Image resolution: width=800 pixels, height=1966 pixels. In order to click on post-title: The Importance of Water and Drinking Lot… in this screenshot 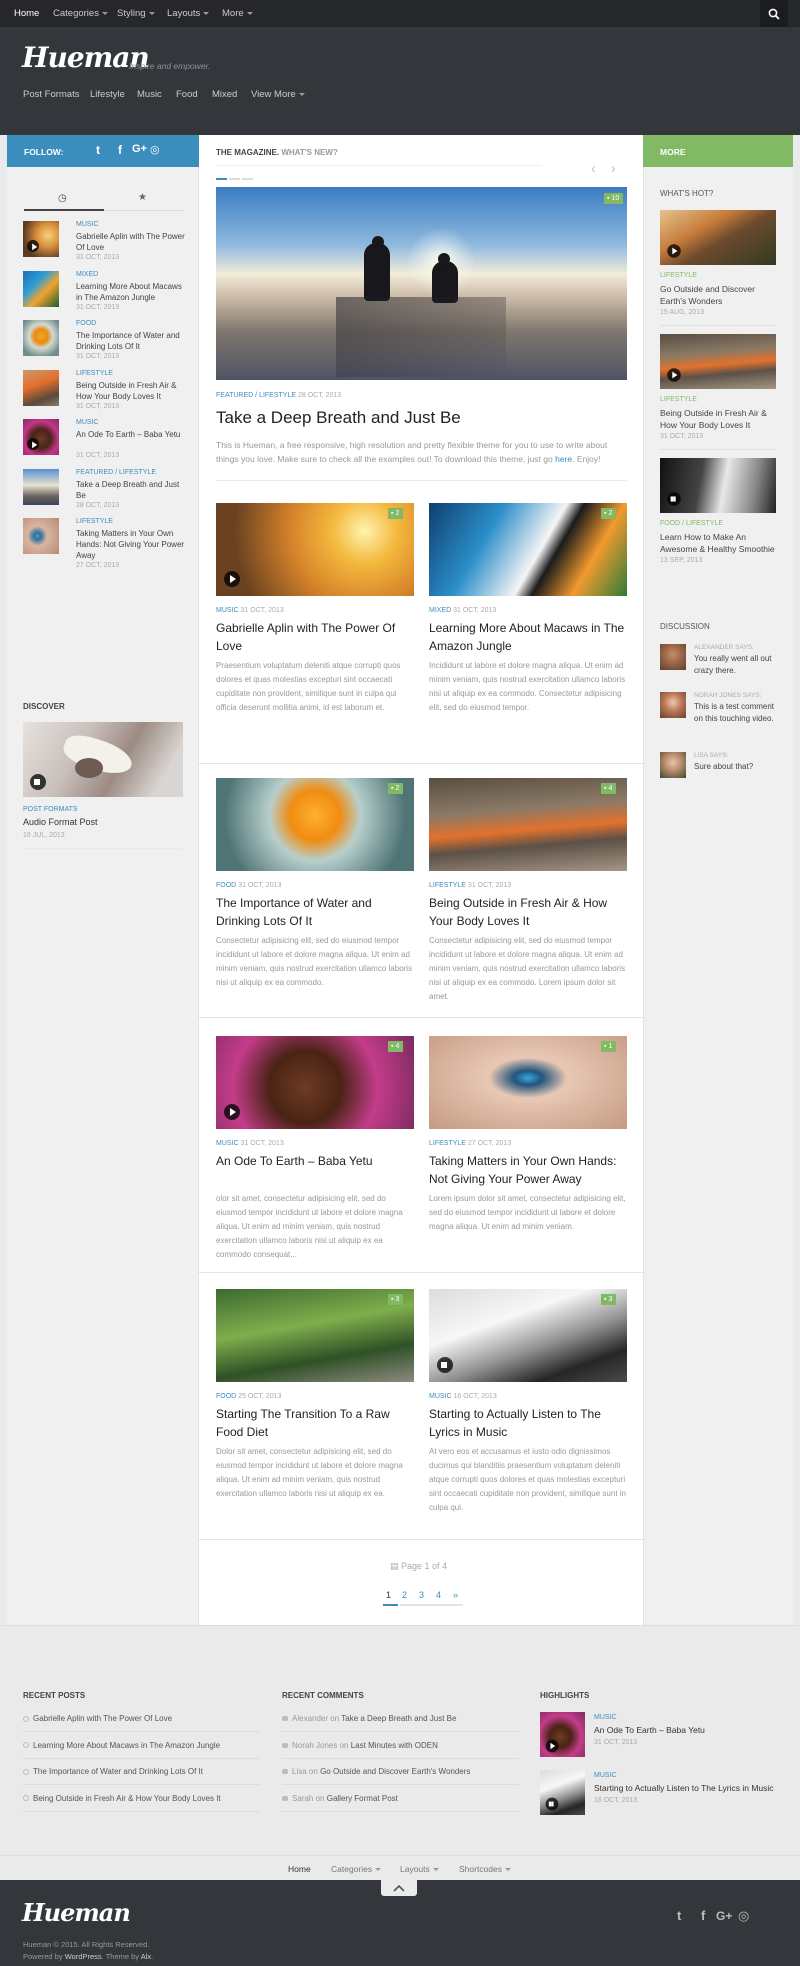, I will do `click(315, 912)`.